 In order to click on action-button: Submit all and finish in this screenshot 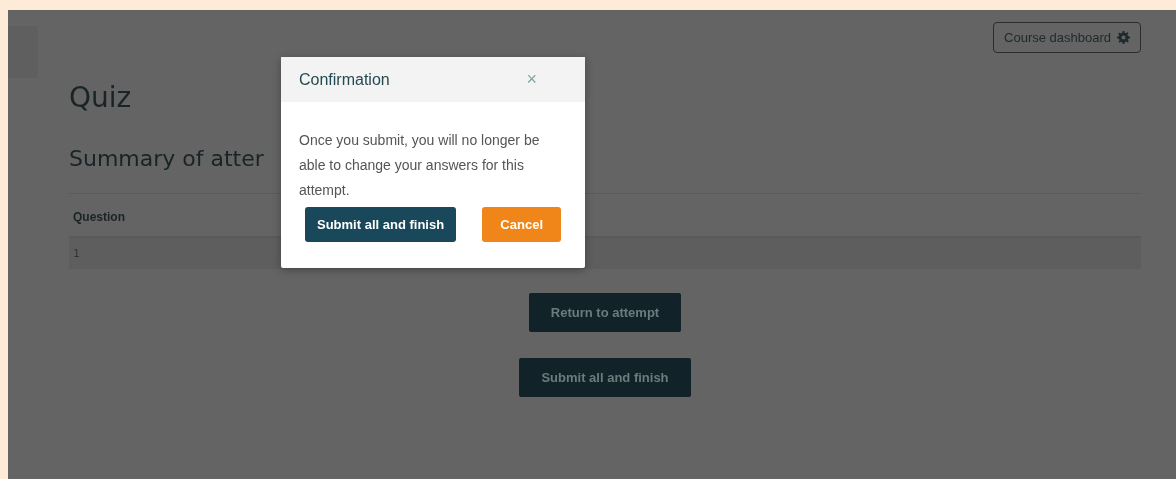, I will do `click(605, 377)`.